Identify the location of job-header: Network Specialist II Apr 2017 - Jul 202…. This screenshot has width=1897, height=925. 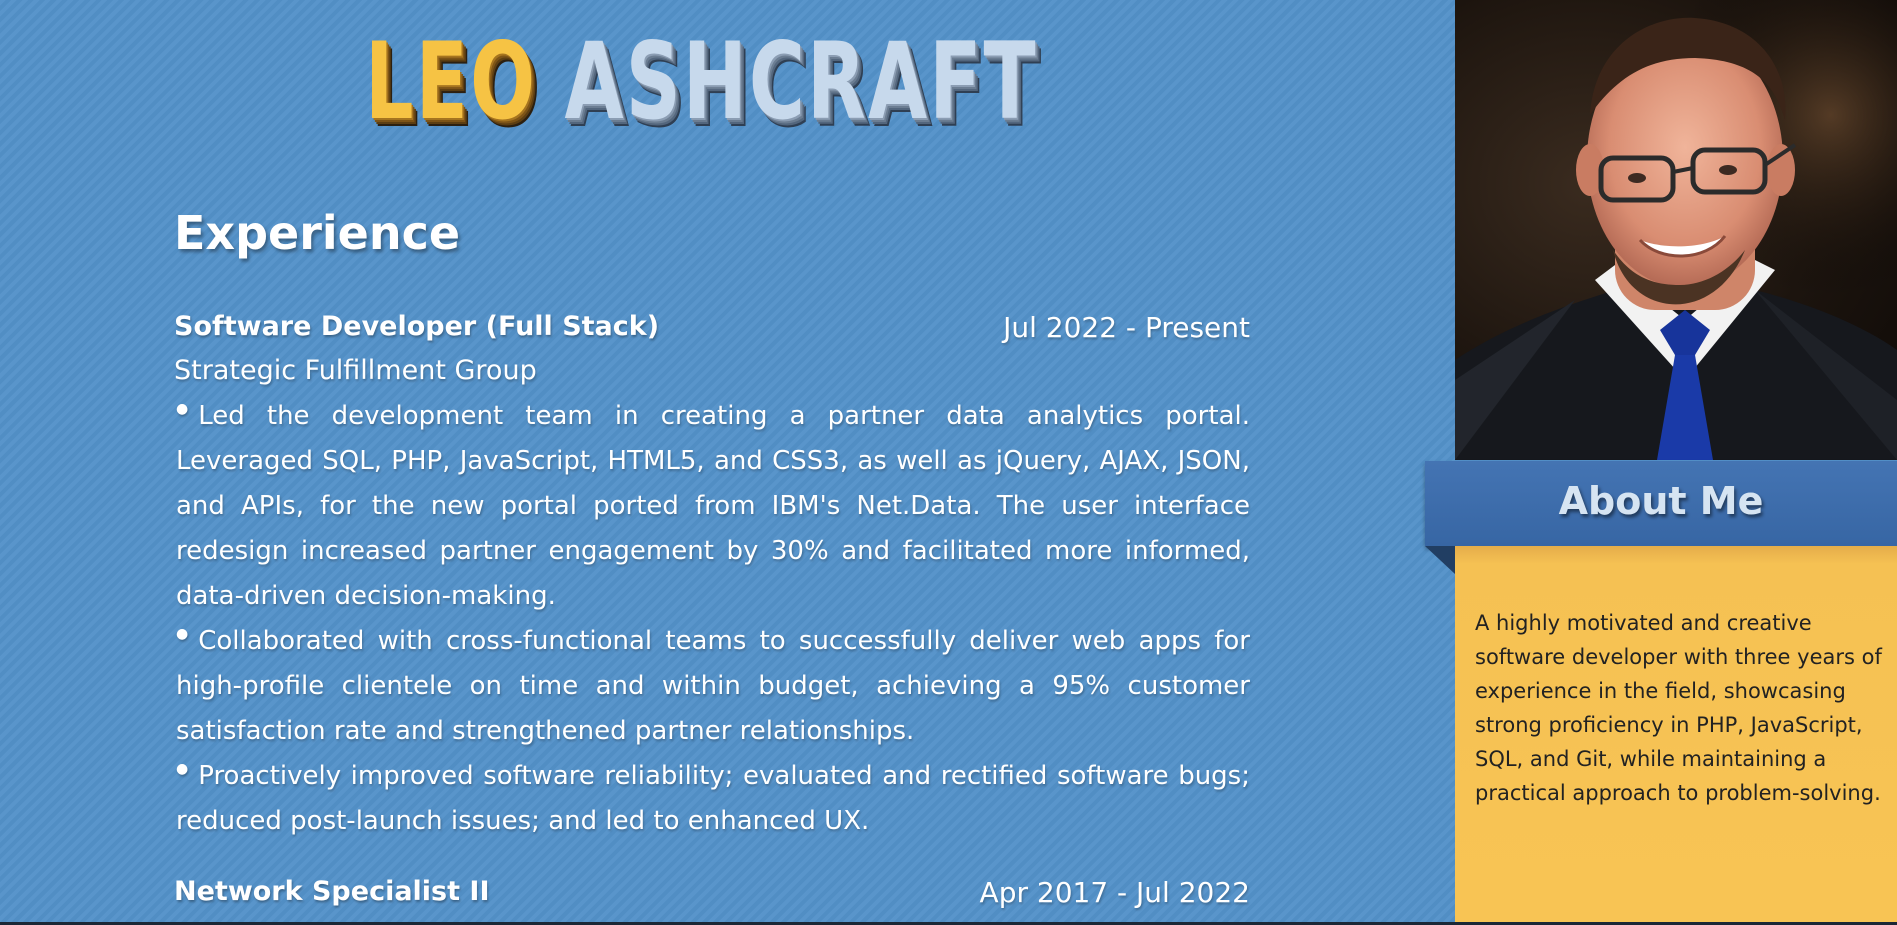
(712, 894).